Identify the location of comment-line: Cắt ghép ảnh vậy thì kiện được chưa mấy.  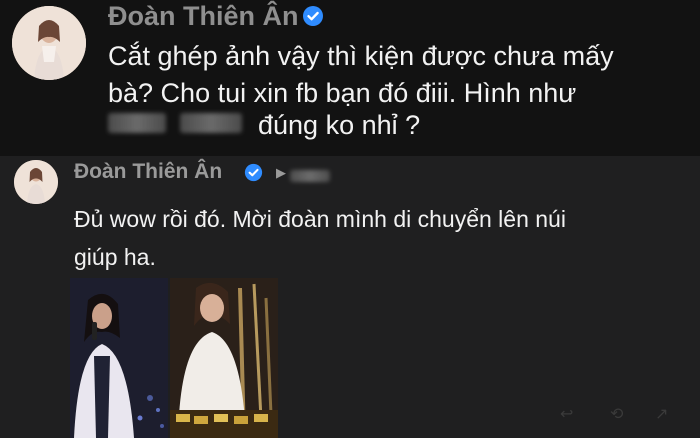
(361, 56).